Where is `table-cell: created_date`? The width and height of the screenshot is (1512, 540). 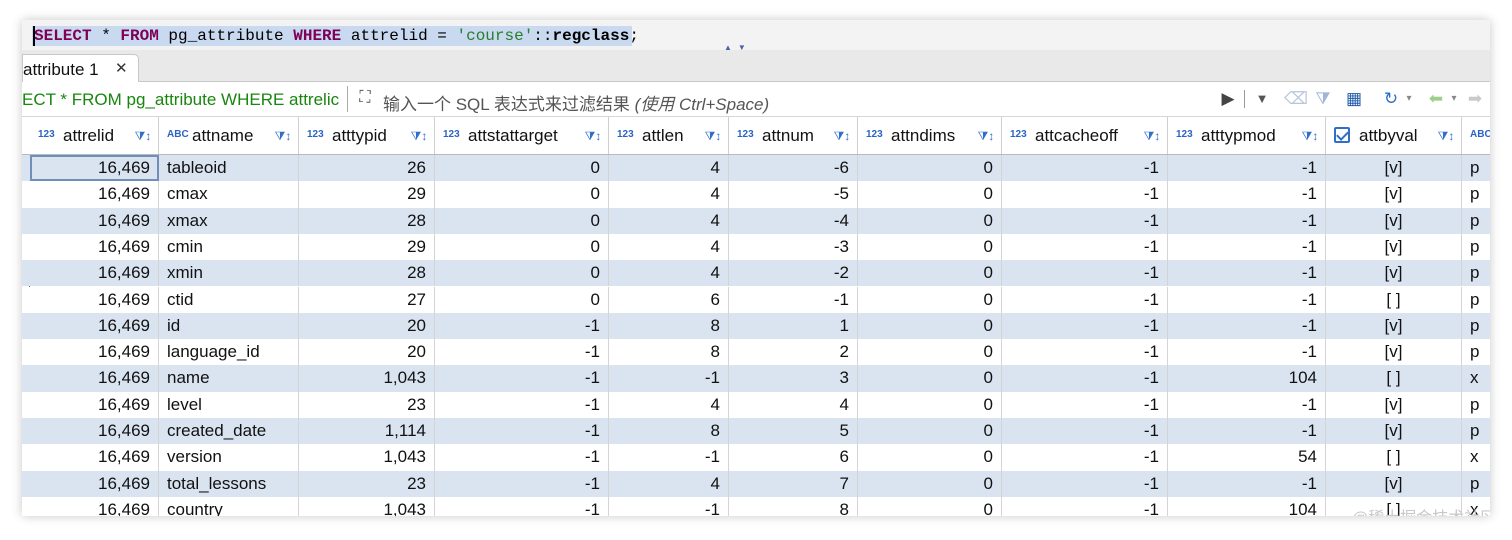 table-cell: created_date is located at coordinates (229, 431).